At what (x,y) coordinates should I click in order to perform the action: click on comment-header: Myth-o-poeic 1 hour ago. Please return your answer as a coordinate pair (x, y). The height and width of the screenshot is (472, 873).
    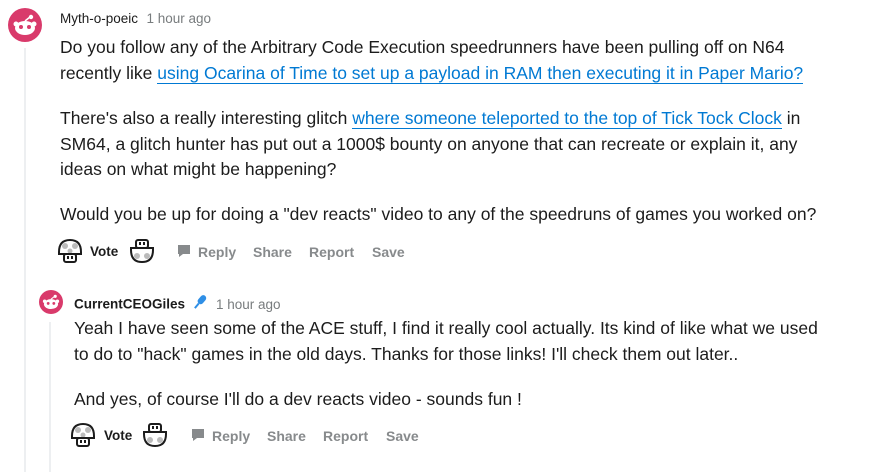
    Looking at the image, I should click on (135, 19).